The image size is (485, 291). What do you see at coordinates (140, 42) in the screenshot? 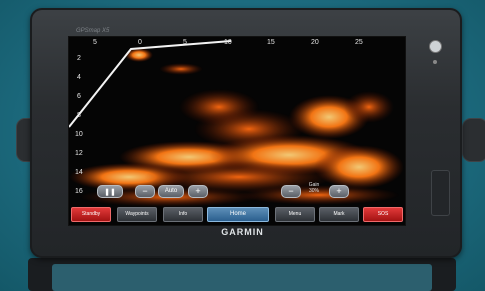
I see `range-tick: 0` at bounding box center [140, 42].